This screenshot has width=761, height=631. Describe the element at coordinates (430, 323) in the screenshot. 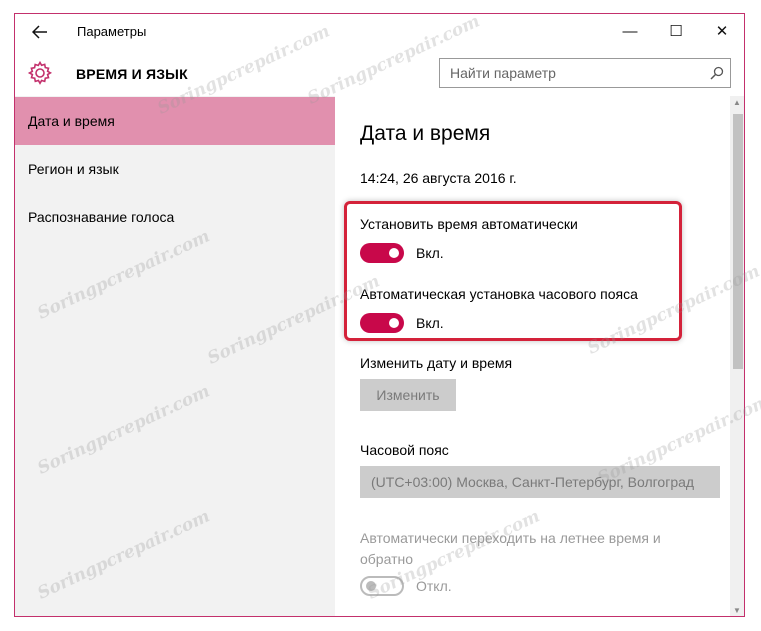

I see `auto-timezone-state: Вкл.` at that location.